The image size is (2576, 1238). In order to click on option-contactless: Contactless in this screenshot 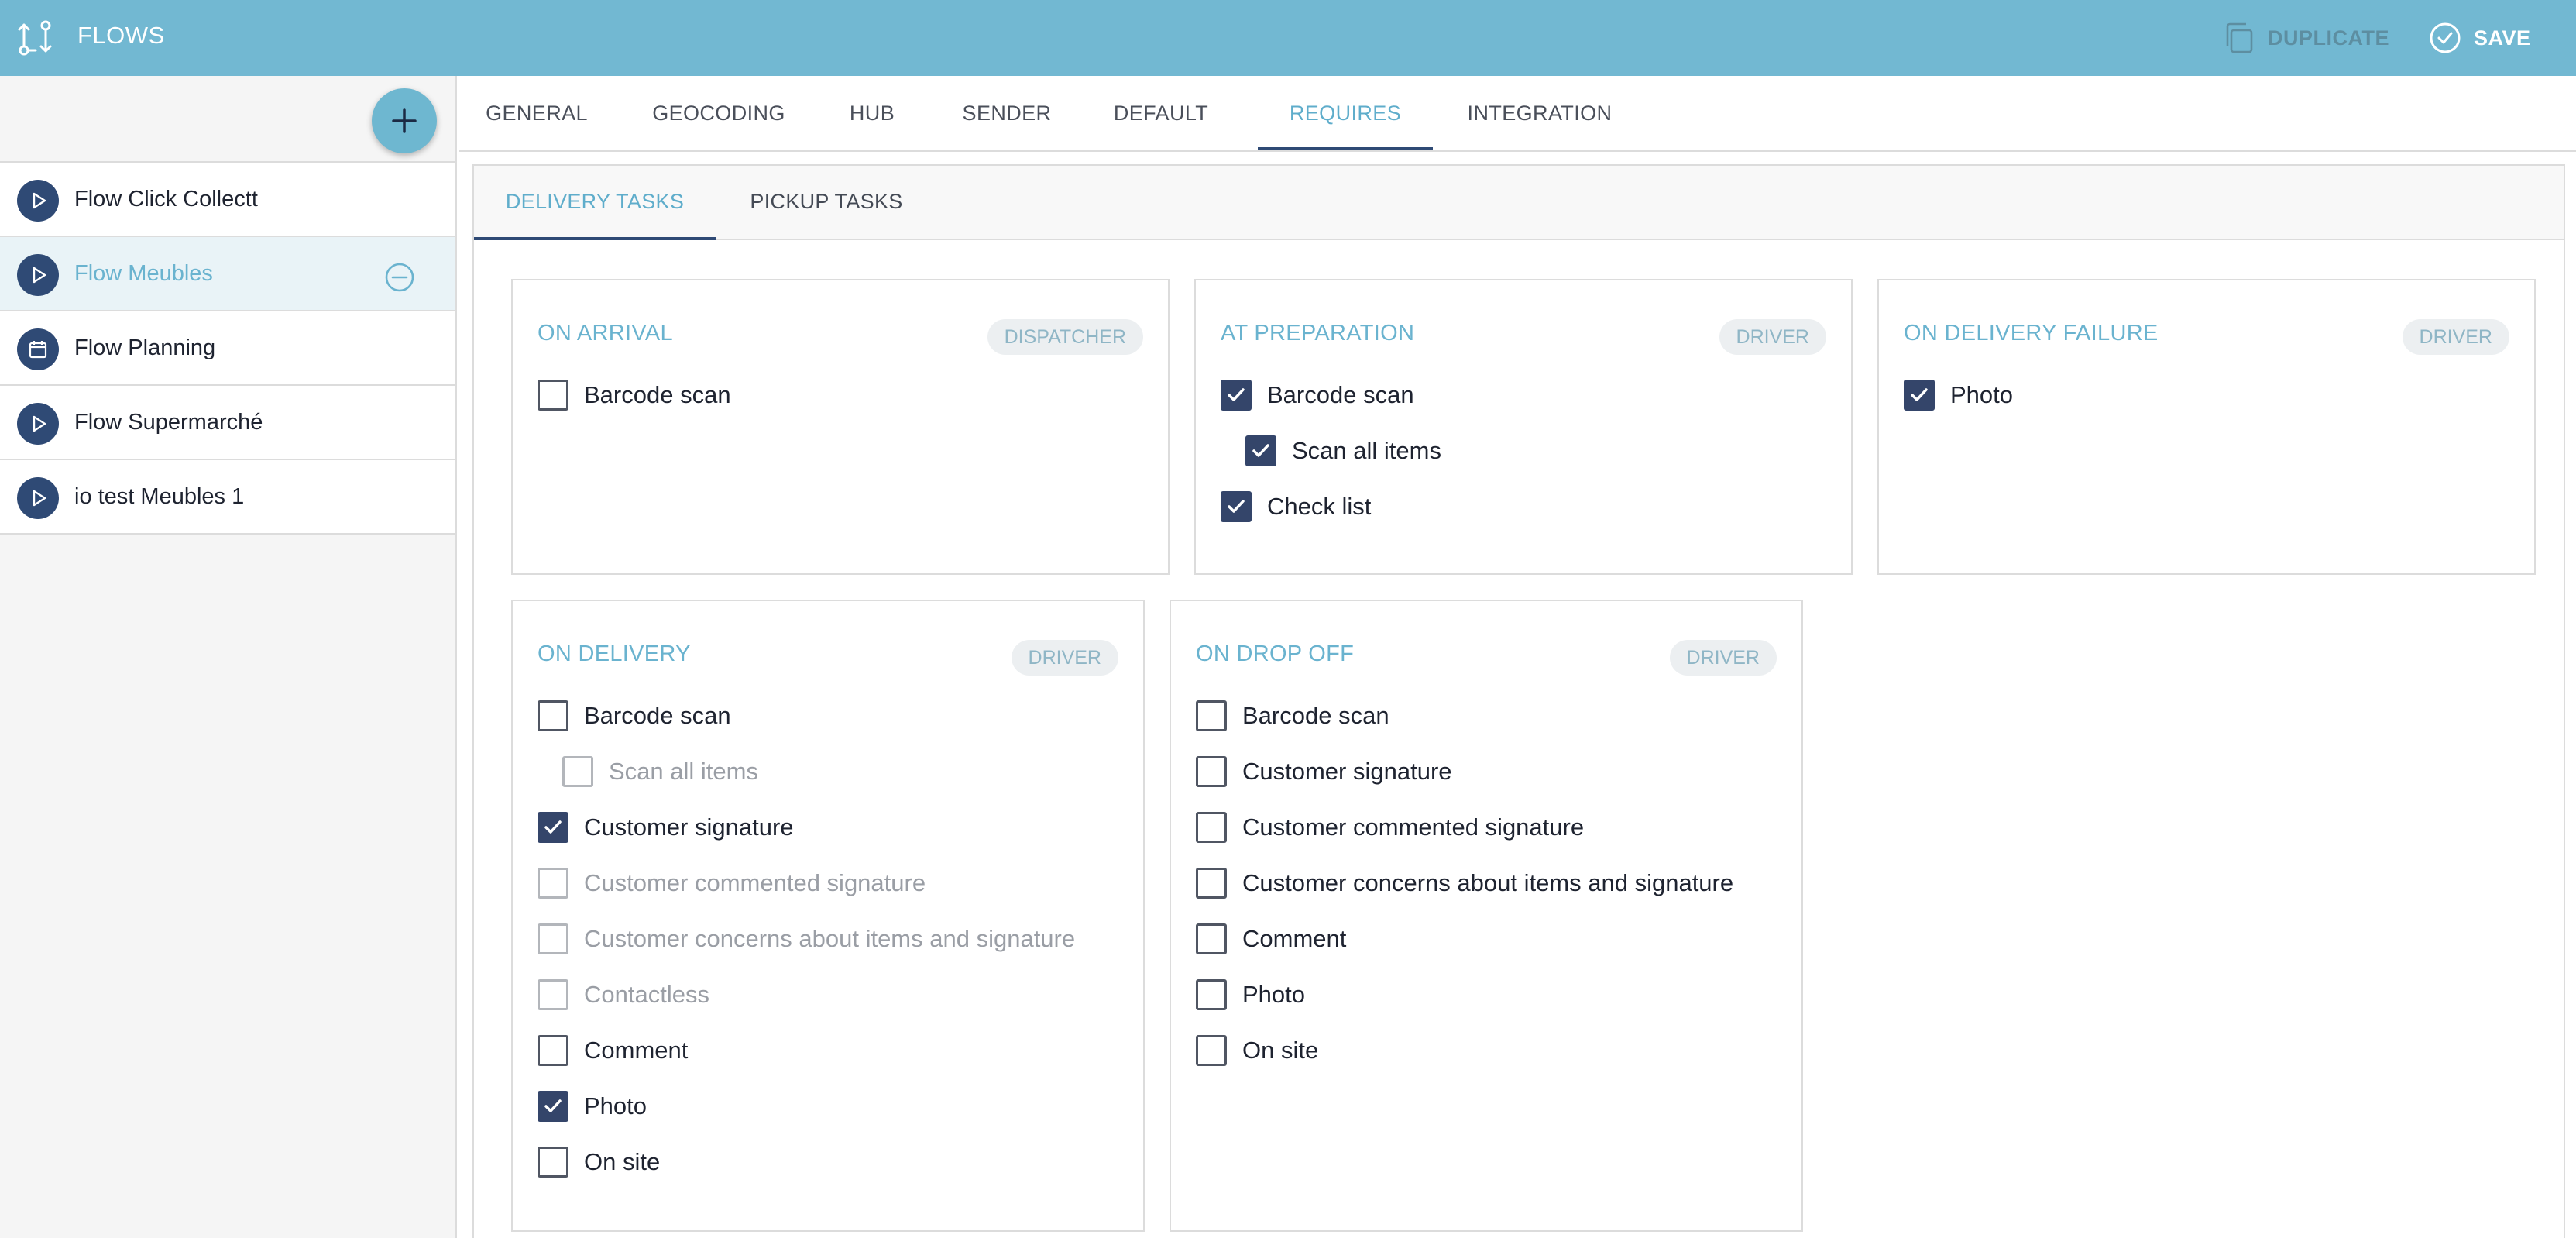, I will do `click(623, 995)`.